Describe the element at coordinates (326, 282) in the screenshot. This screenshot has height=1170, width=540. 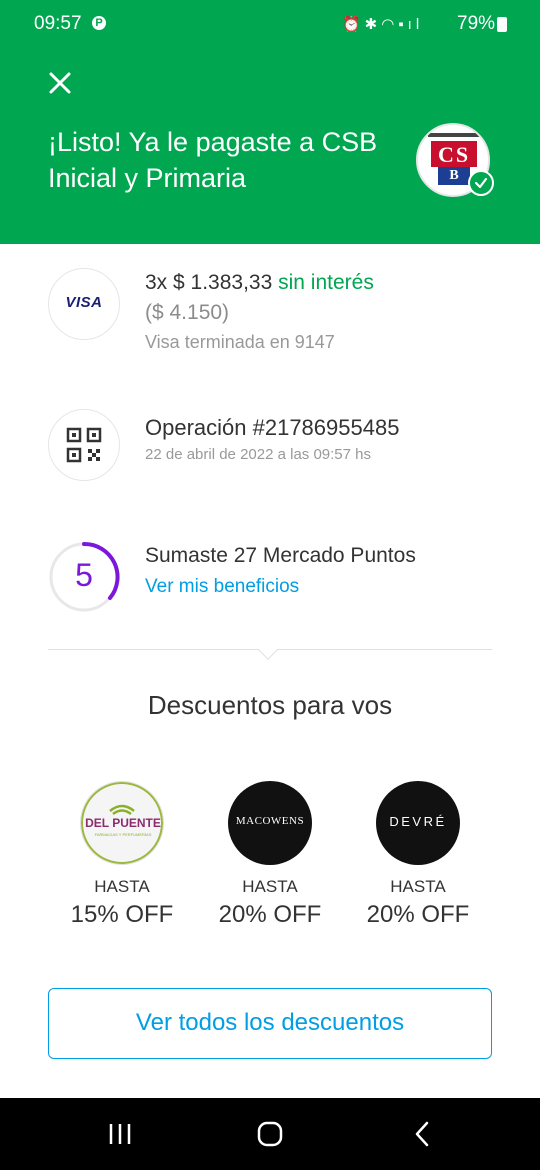
I see `interest-free-tag: sin interés` at that location.